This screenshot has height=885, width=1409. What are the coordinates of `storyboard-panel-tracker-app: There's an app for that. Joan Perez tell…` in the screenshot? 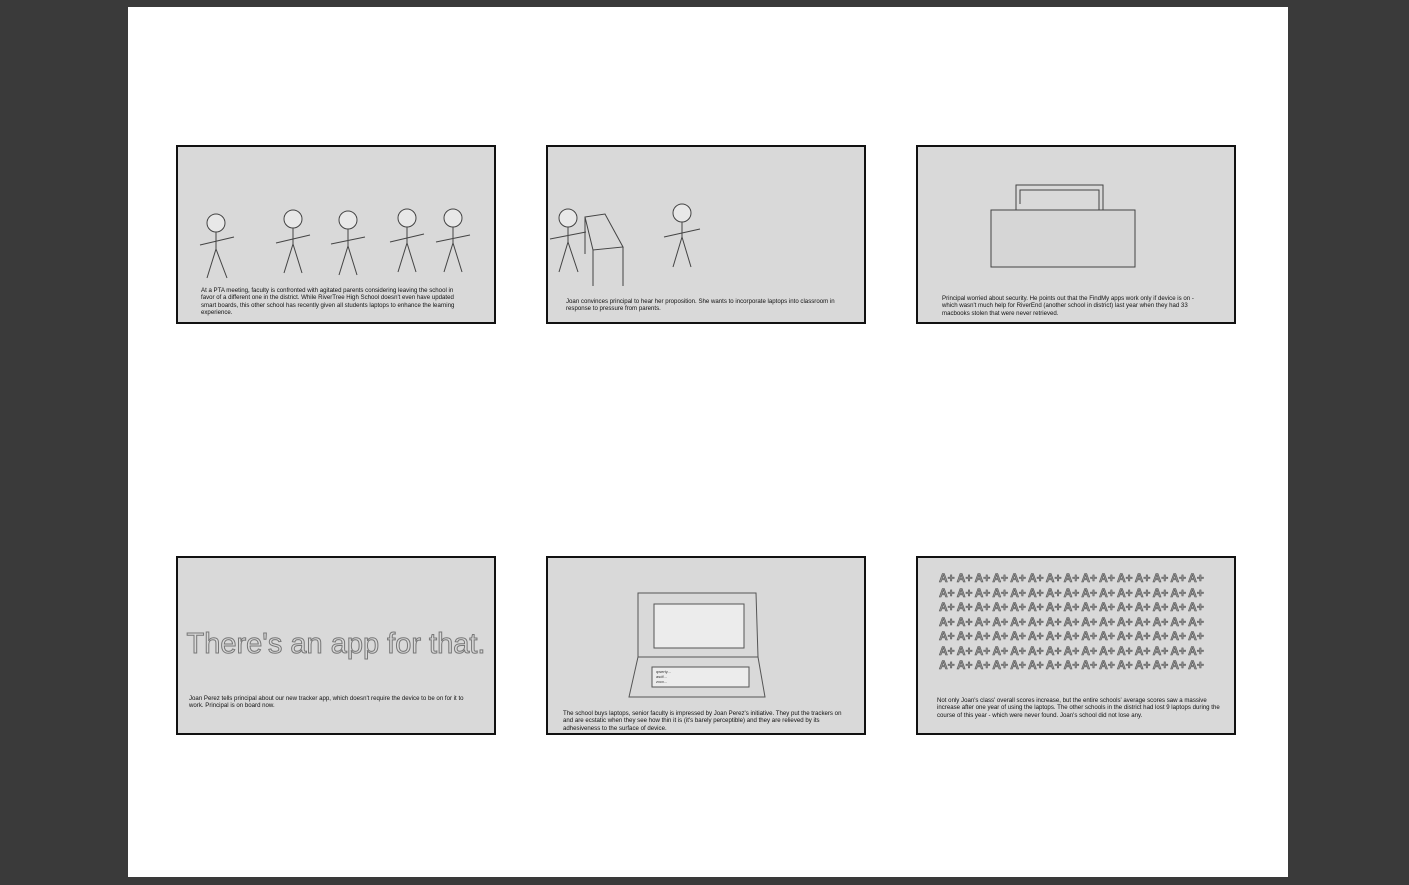 It's located at (336, 645).